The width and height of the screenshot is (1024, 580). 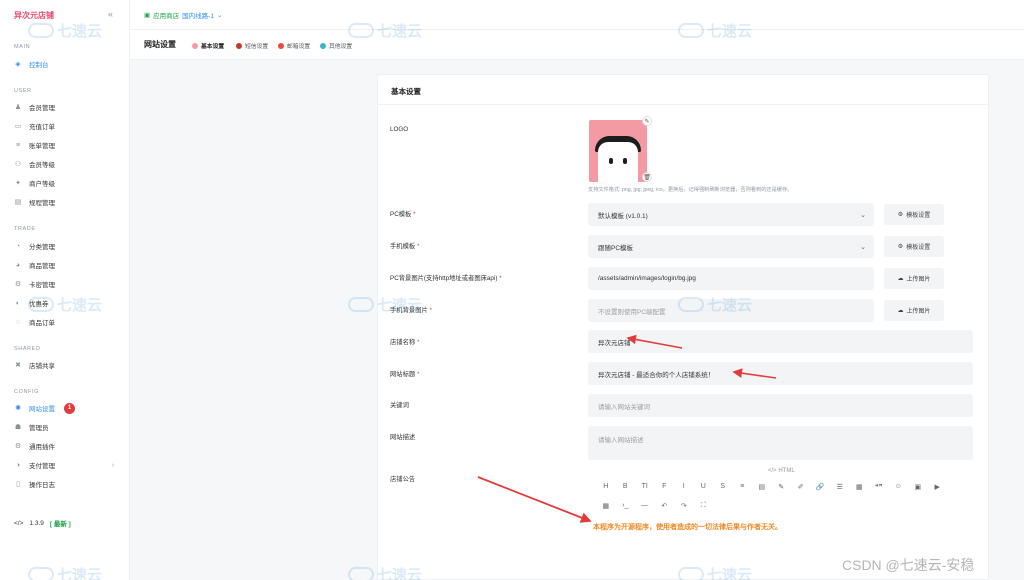 What do you see at coordinates (754, 373) in the screenshot?
I see `arrow-site-title` at bounding box center [754, 373].